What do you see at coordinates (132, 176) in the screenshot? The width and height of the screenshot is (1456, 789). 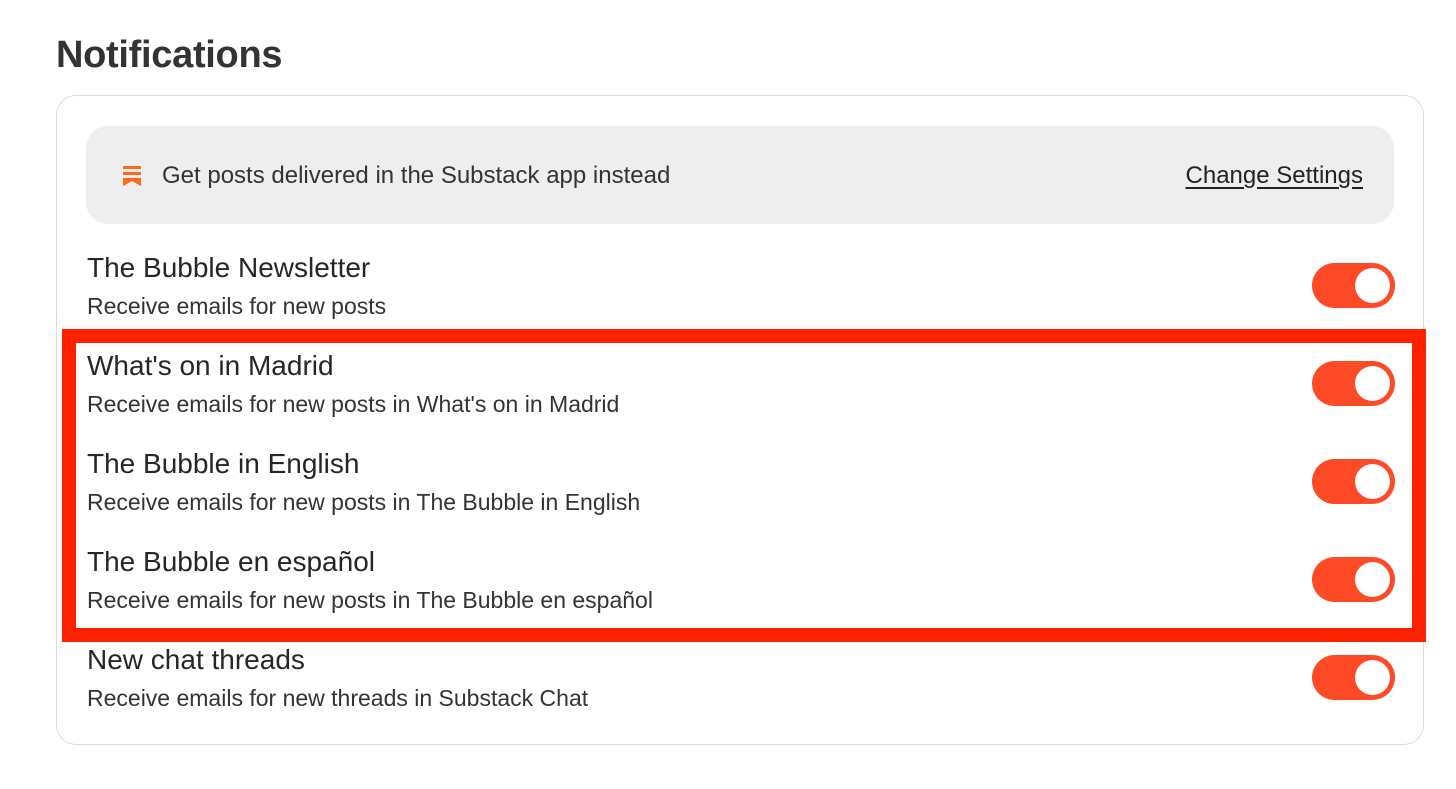 I see `substack-bookmark-icon` at bounding box center [132, 176].